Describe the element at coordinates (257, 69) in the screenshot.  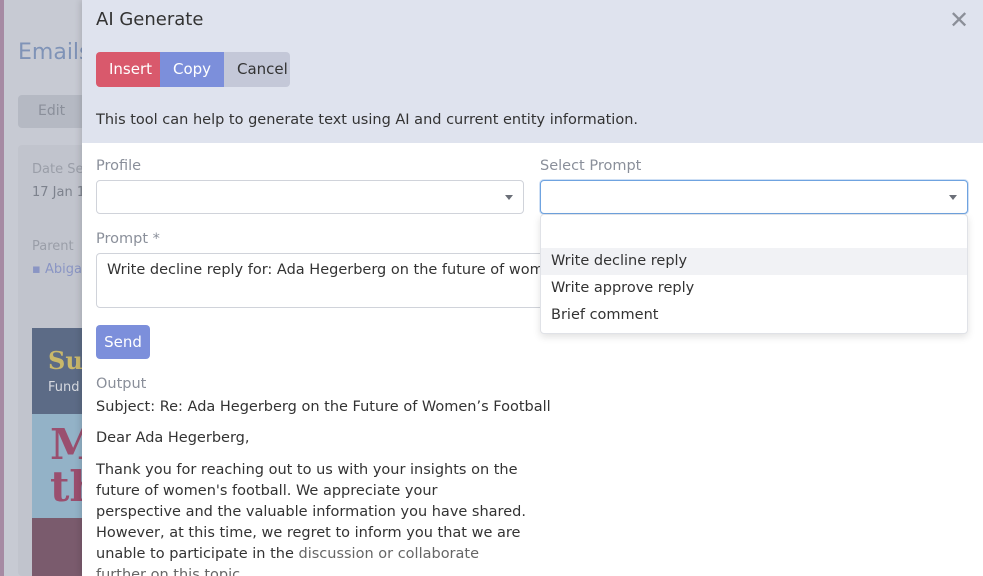
I see `cancel-button: Cancel` at that location.